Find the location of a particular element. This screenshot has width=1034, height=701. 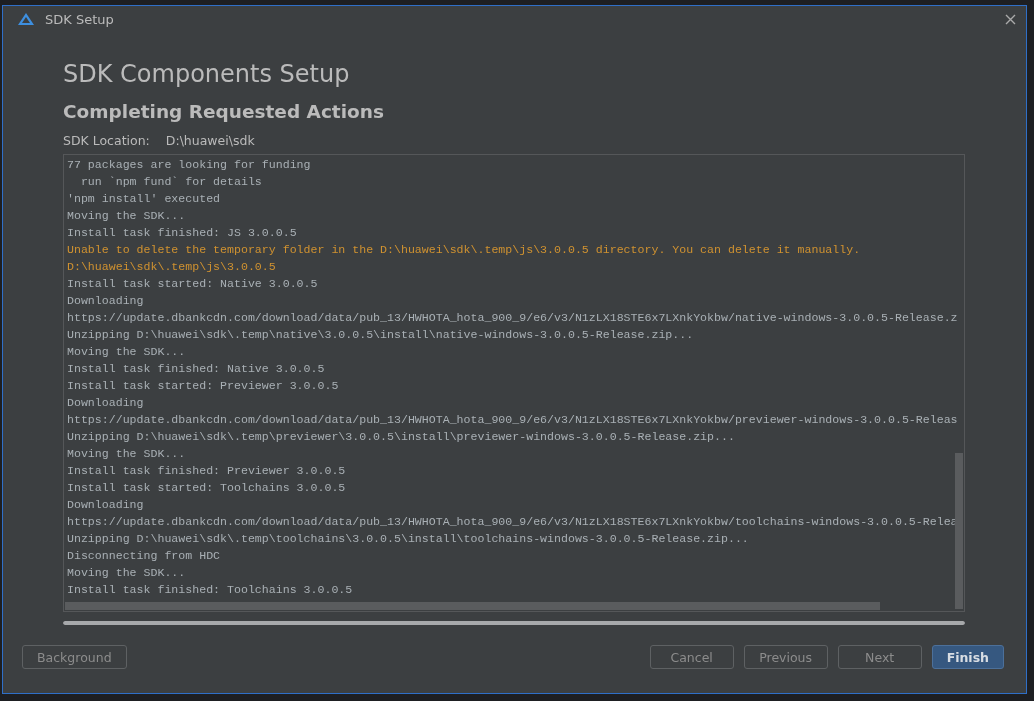

app-logo-icon is located at coordinates (26, 19).